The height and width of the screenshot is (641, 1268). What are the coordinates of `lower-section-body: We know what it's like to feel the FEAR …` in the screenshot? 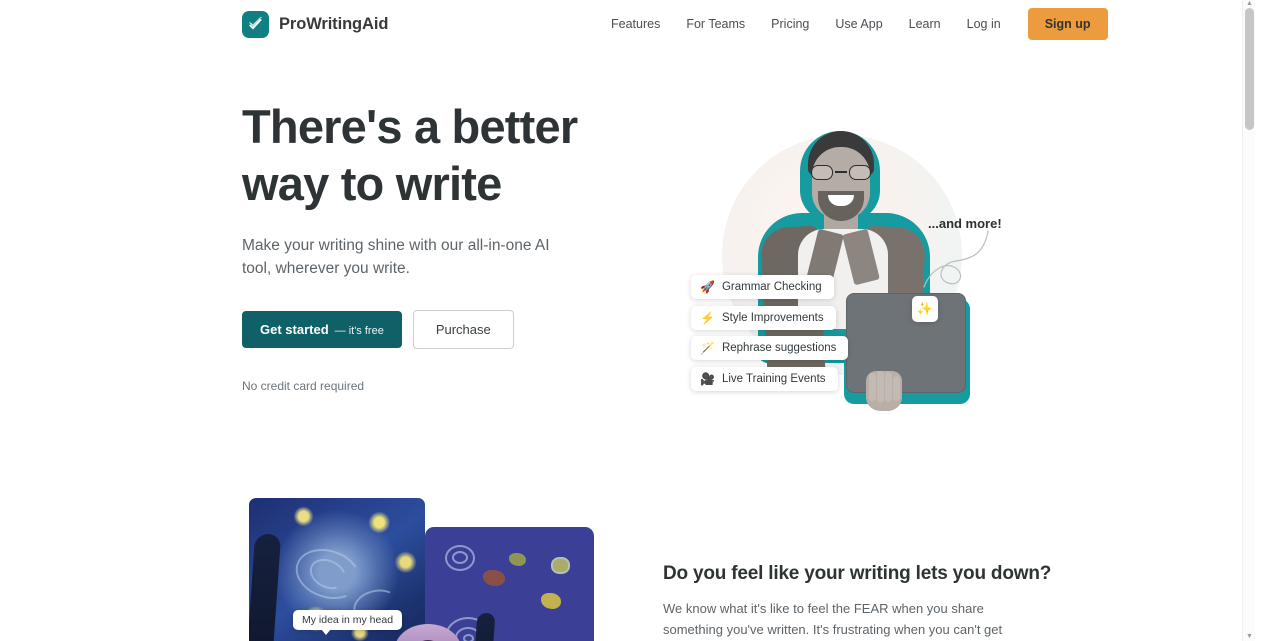 It's located at (833, 619).